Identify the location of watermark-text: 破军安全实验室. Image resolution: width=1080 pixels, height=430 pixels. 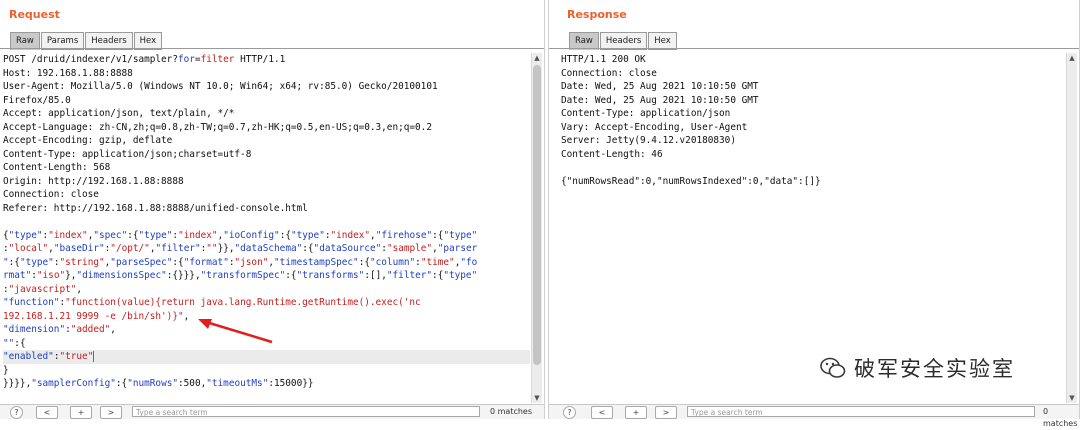
(934, 369).